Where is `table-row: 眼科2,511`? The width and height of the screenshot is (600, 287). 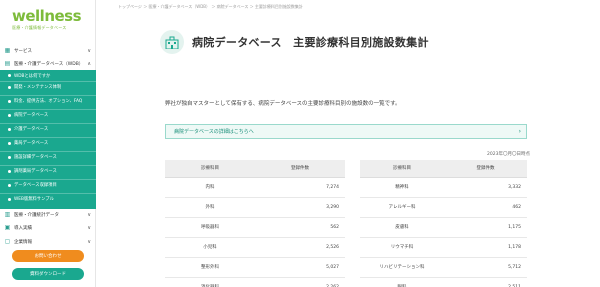 table-row: 眼科2,511 is located at coordinates (443, 282).